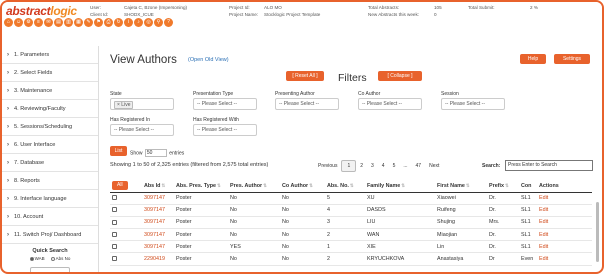 The image size is (604, 274). I want to click on collapse-button: [ Collapse ], so click(400, 76).